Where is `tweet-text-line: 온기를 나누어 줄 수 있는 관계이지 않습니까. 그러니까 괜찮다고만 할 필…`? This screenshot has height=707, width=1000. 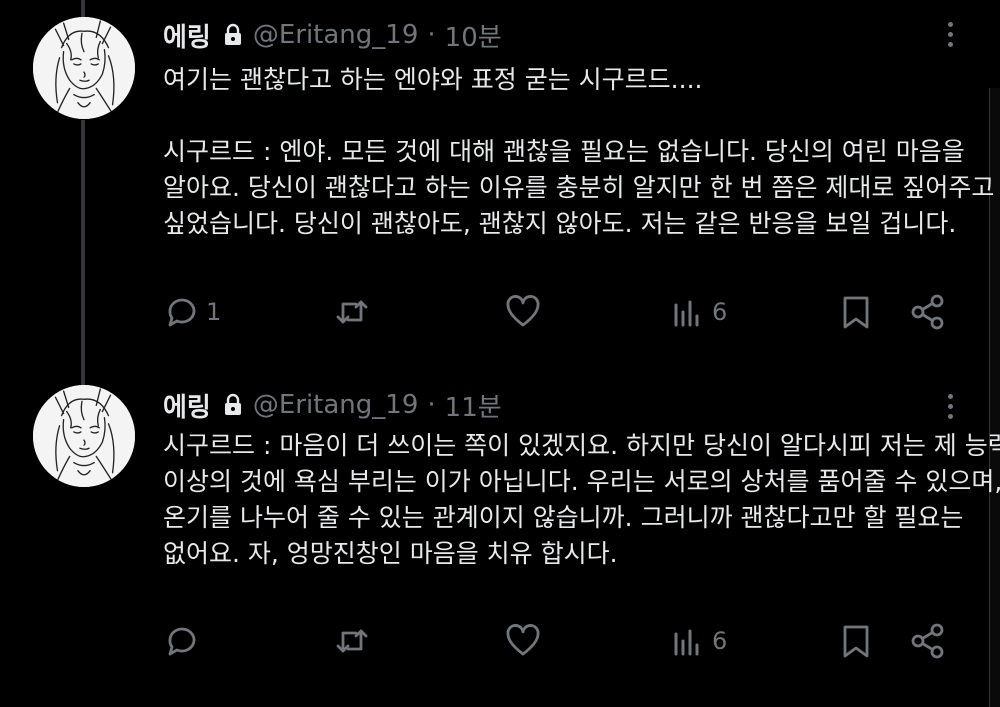
tweet-text-line: 온기를 나누어 줄 수 있는 관계이지 않습니까. 그러니까 괜찮다고만 할 필… is located at coordinates (563, 517).